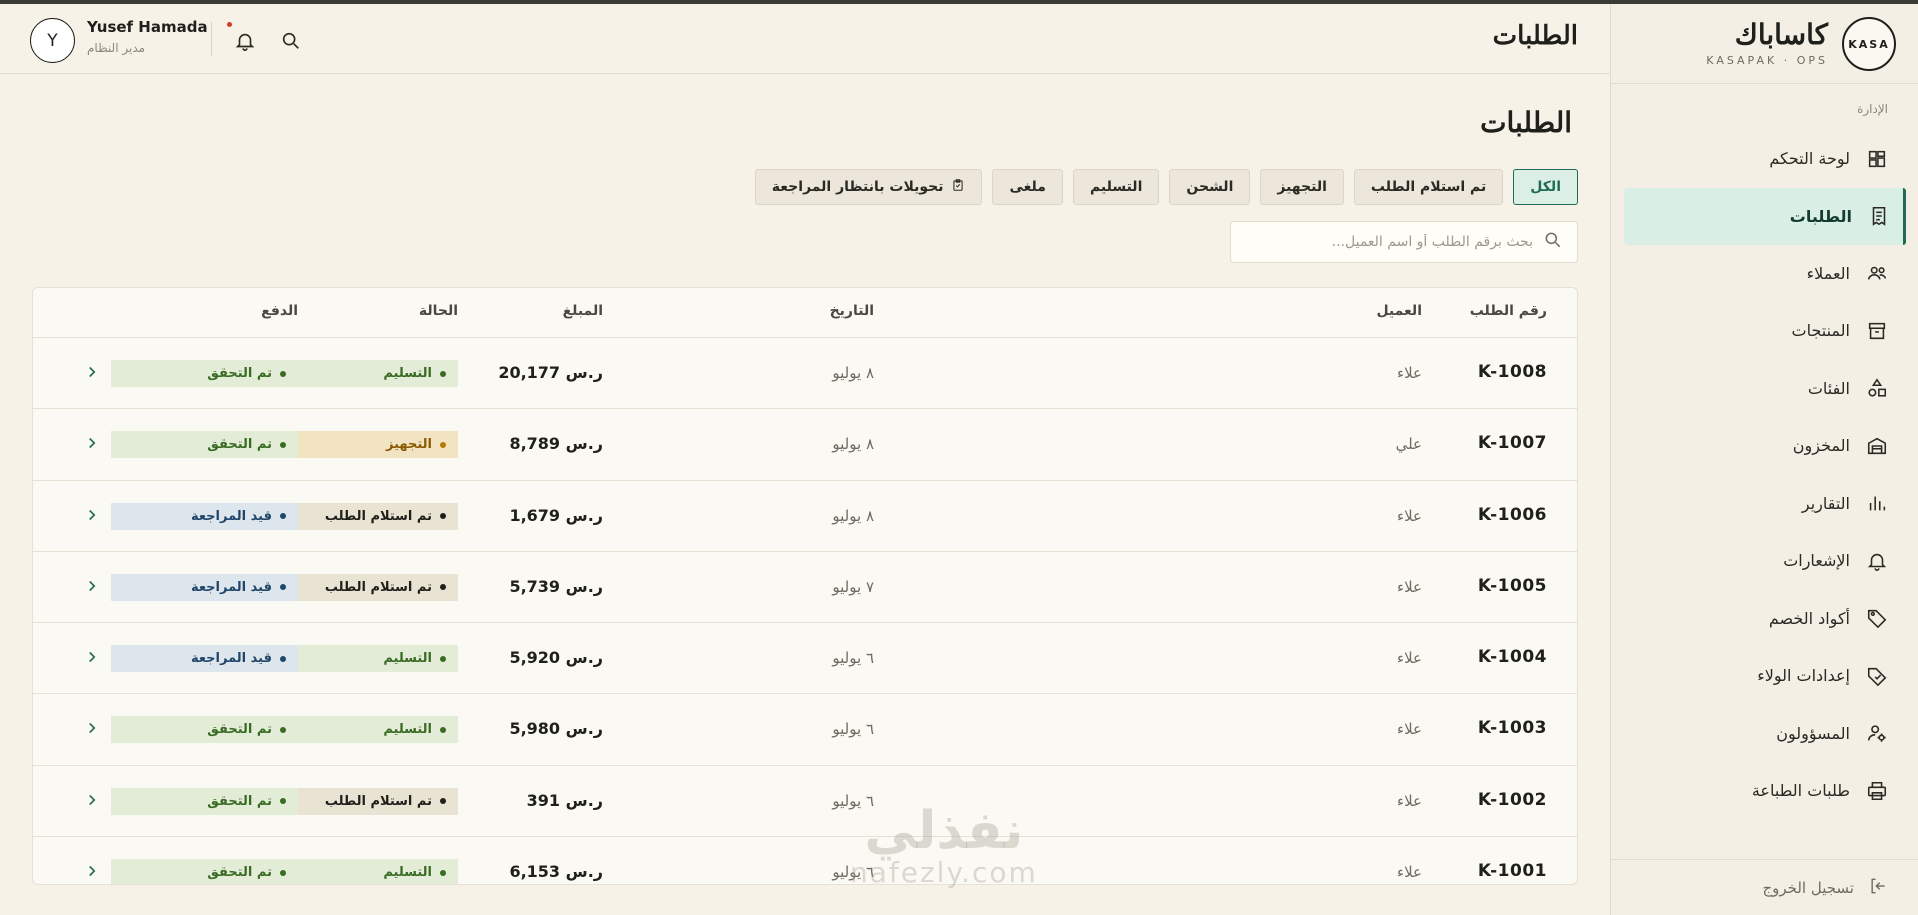 The height and width of the screenshot is (915, 1918). I want to click on sidebar-item-6: المخزون, so click(1764, 446).